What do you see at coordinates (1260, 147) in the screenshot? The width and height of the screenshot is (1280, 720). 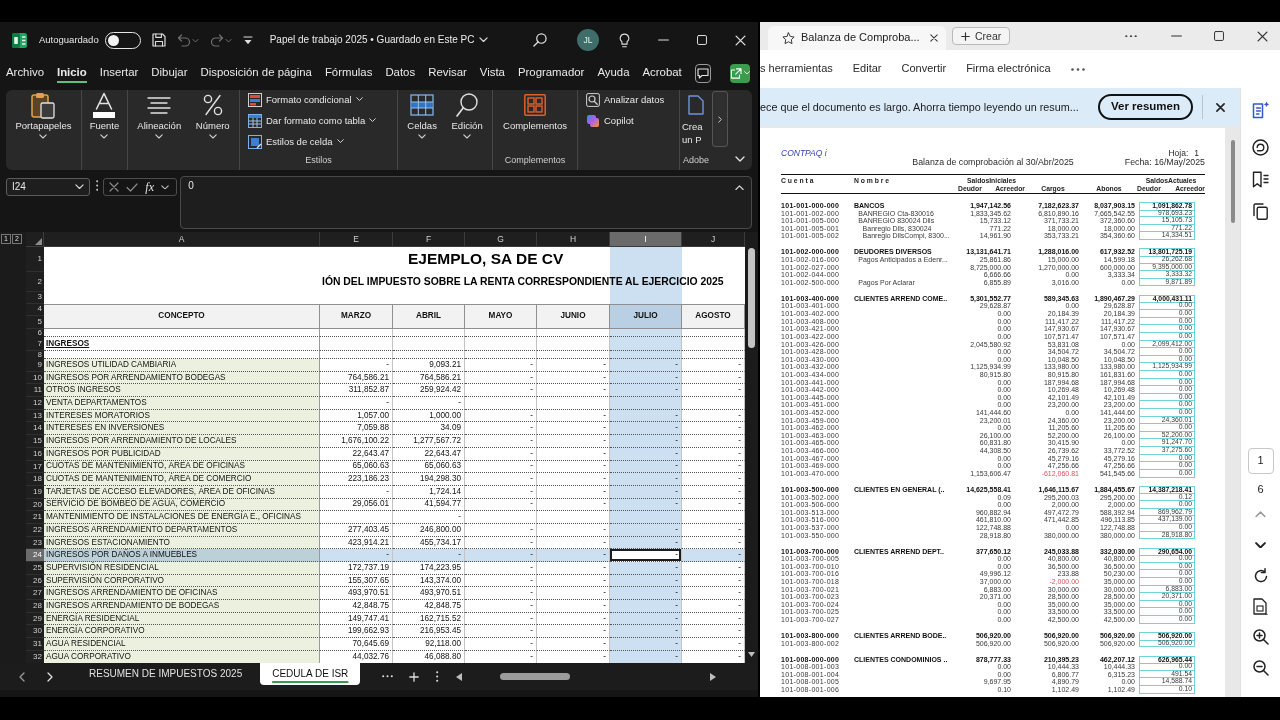 I see `circle-loop-icon` at bounding box center [1260, 147].